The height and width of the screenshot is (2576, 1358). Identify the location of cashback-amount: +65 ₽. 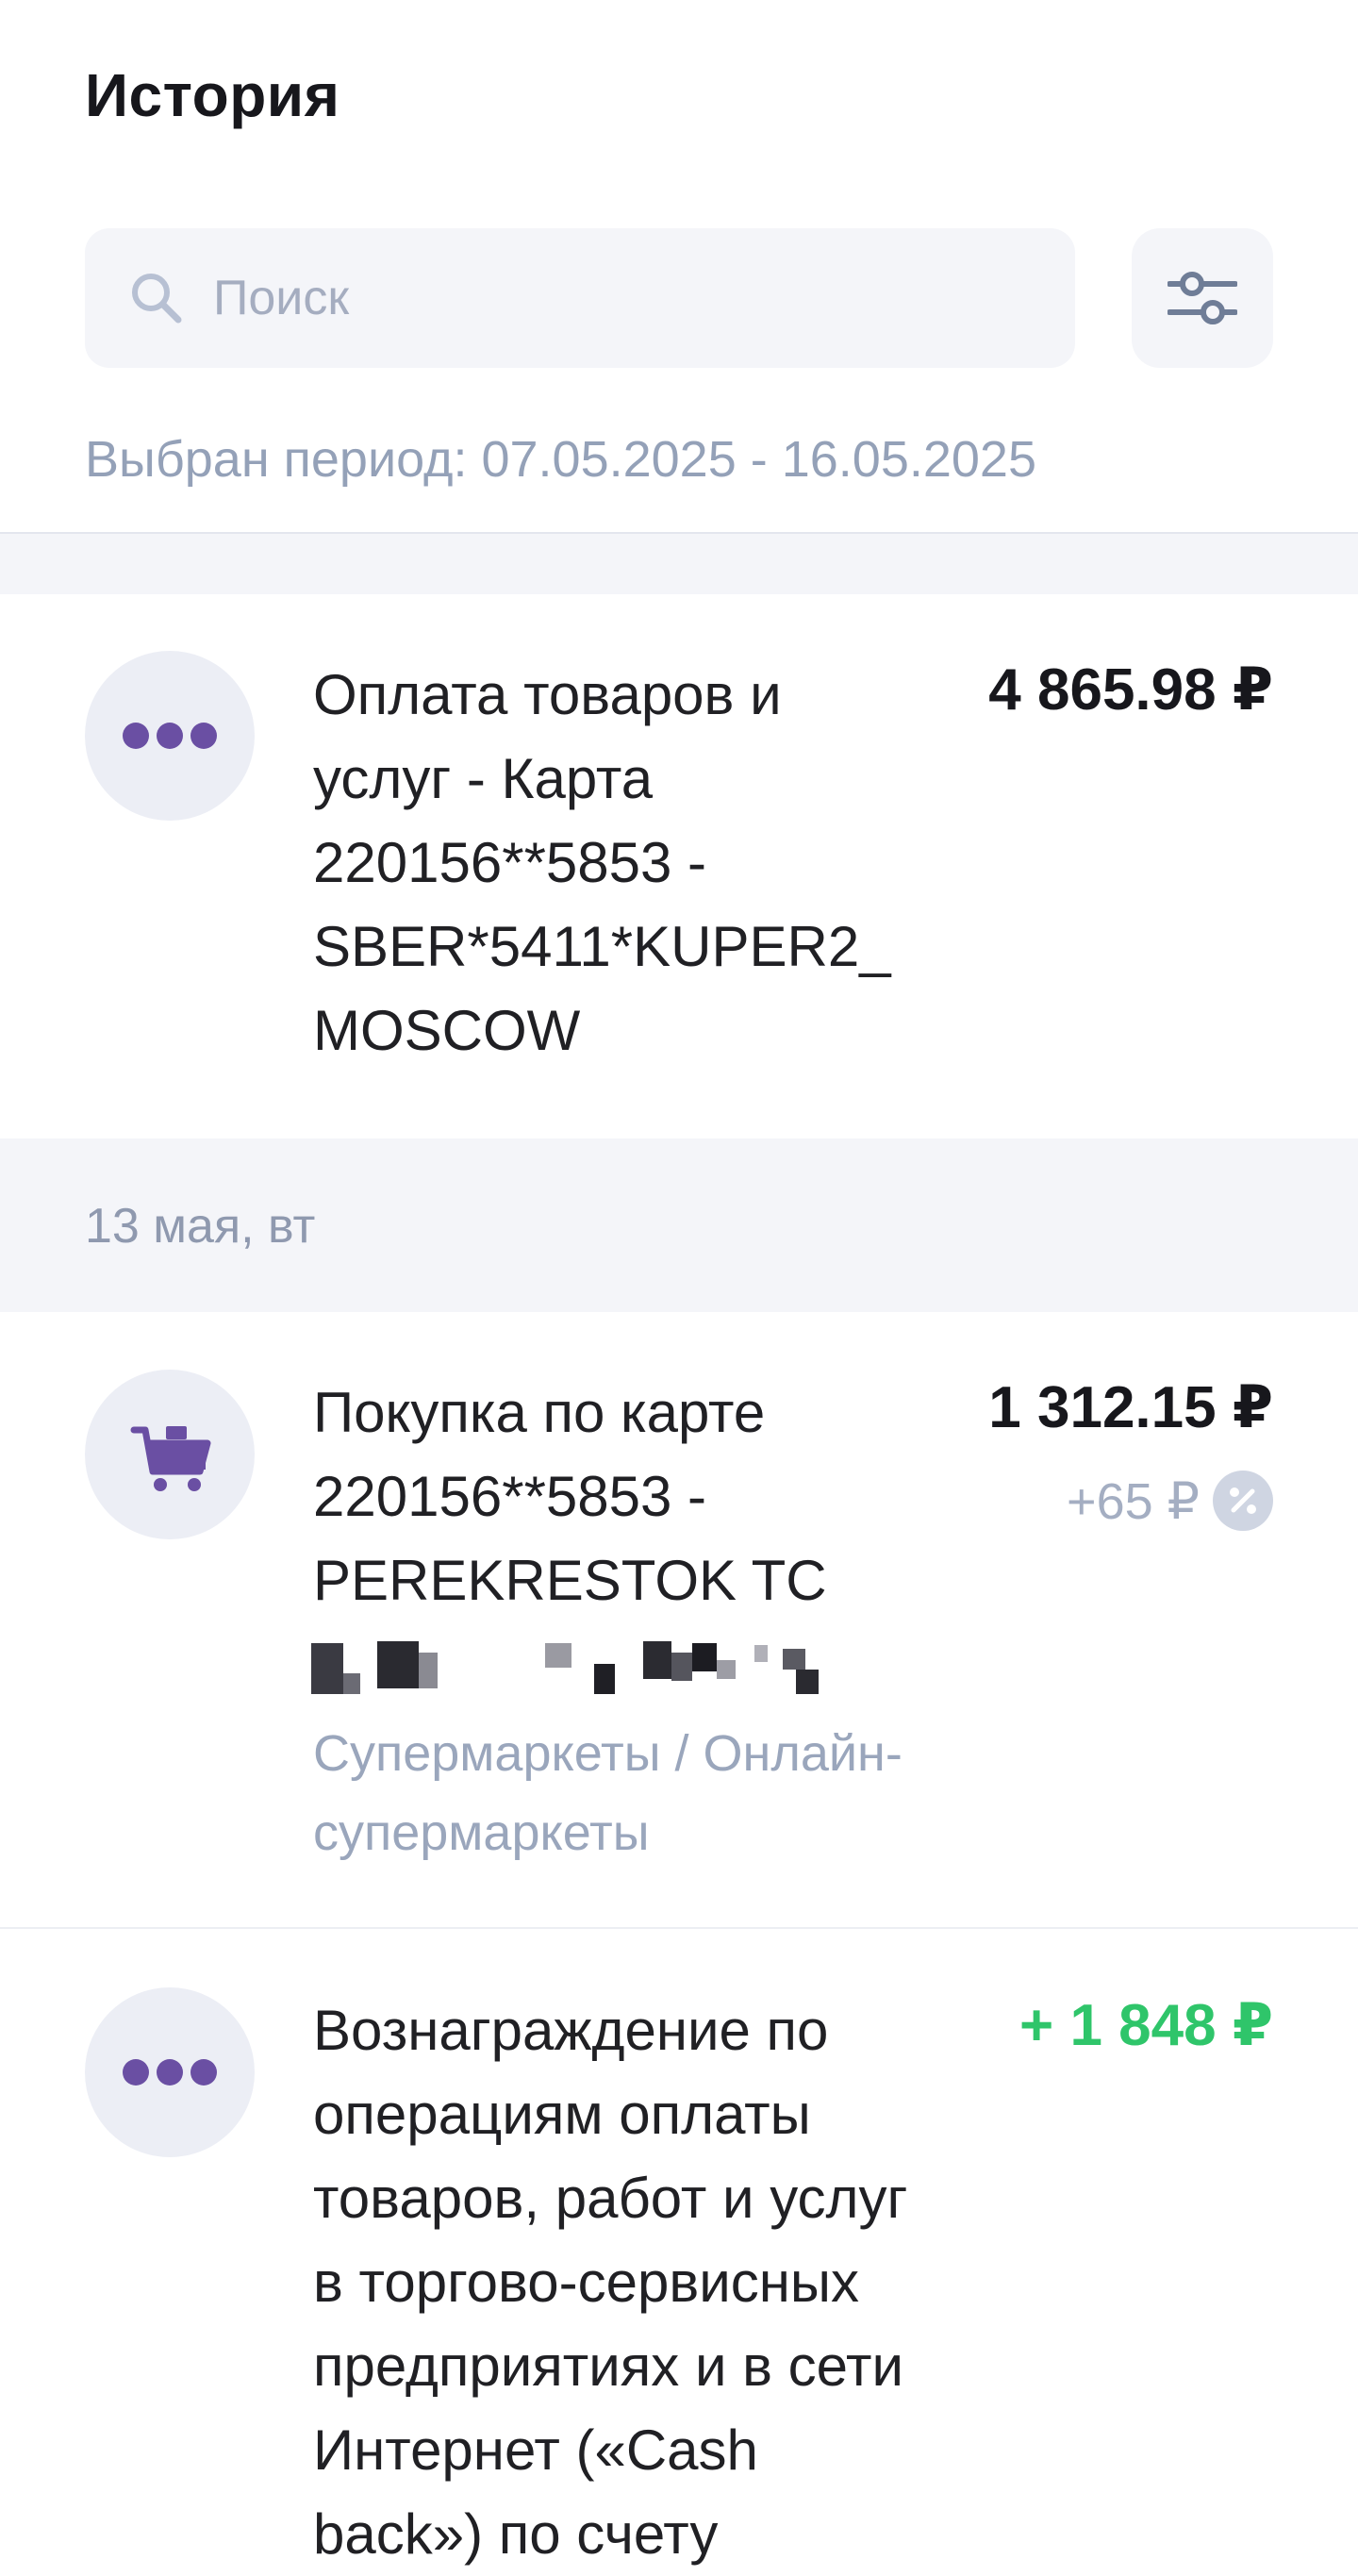
(1133, 1501).